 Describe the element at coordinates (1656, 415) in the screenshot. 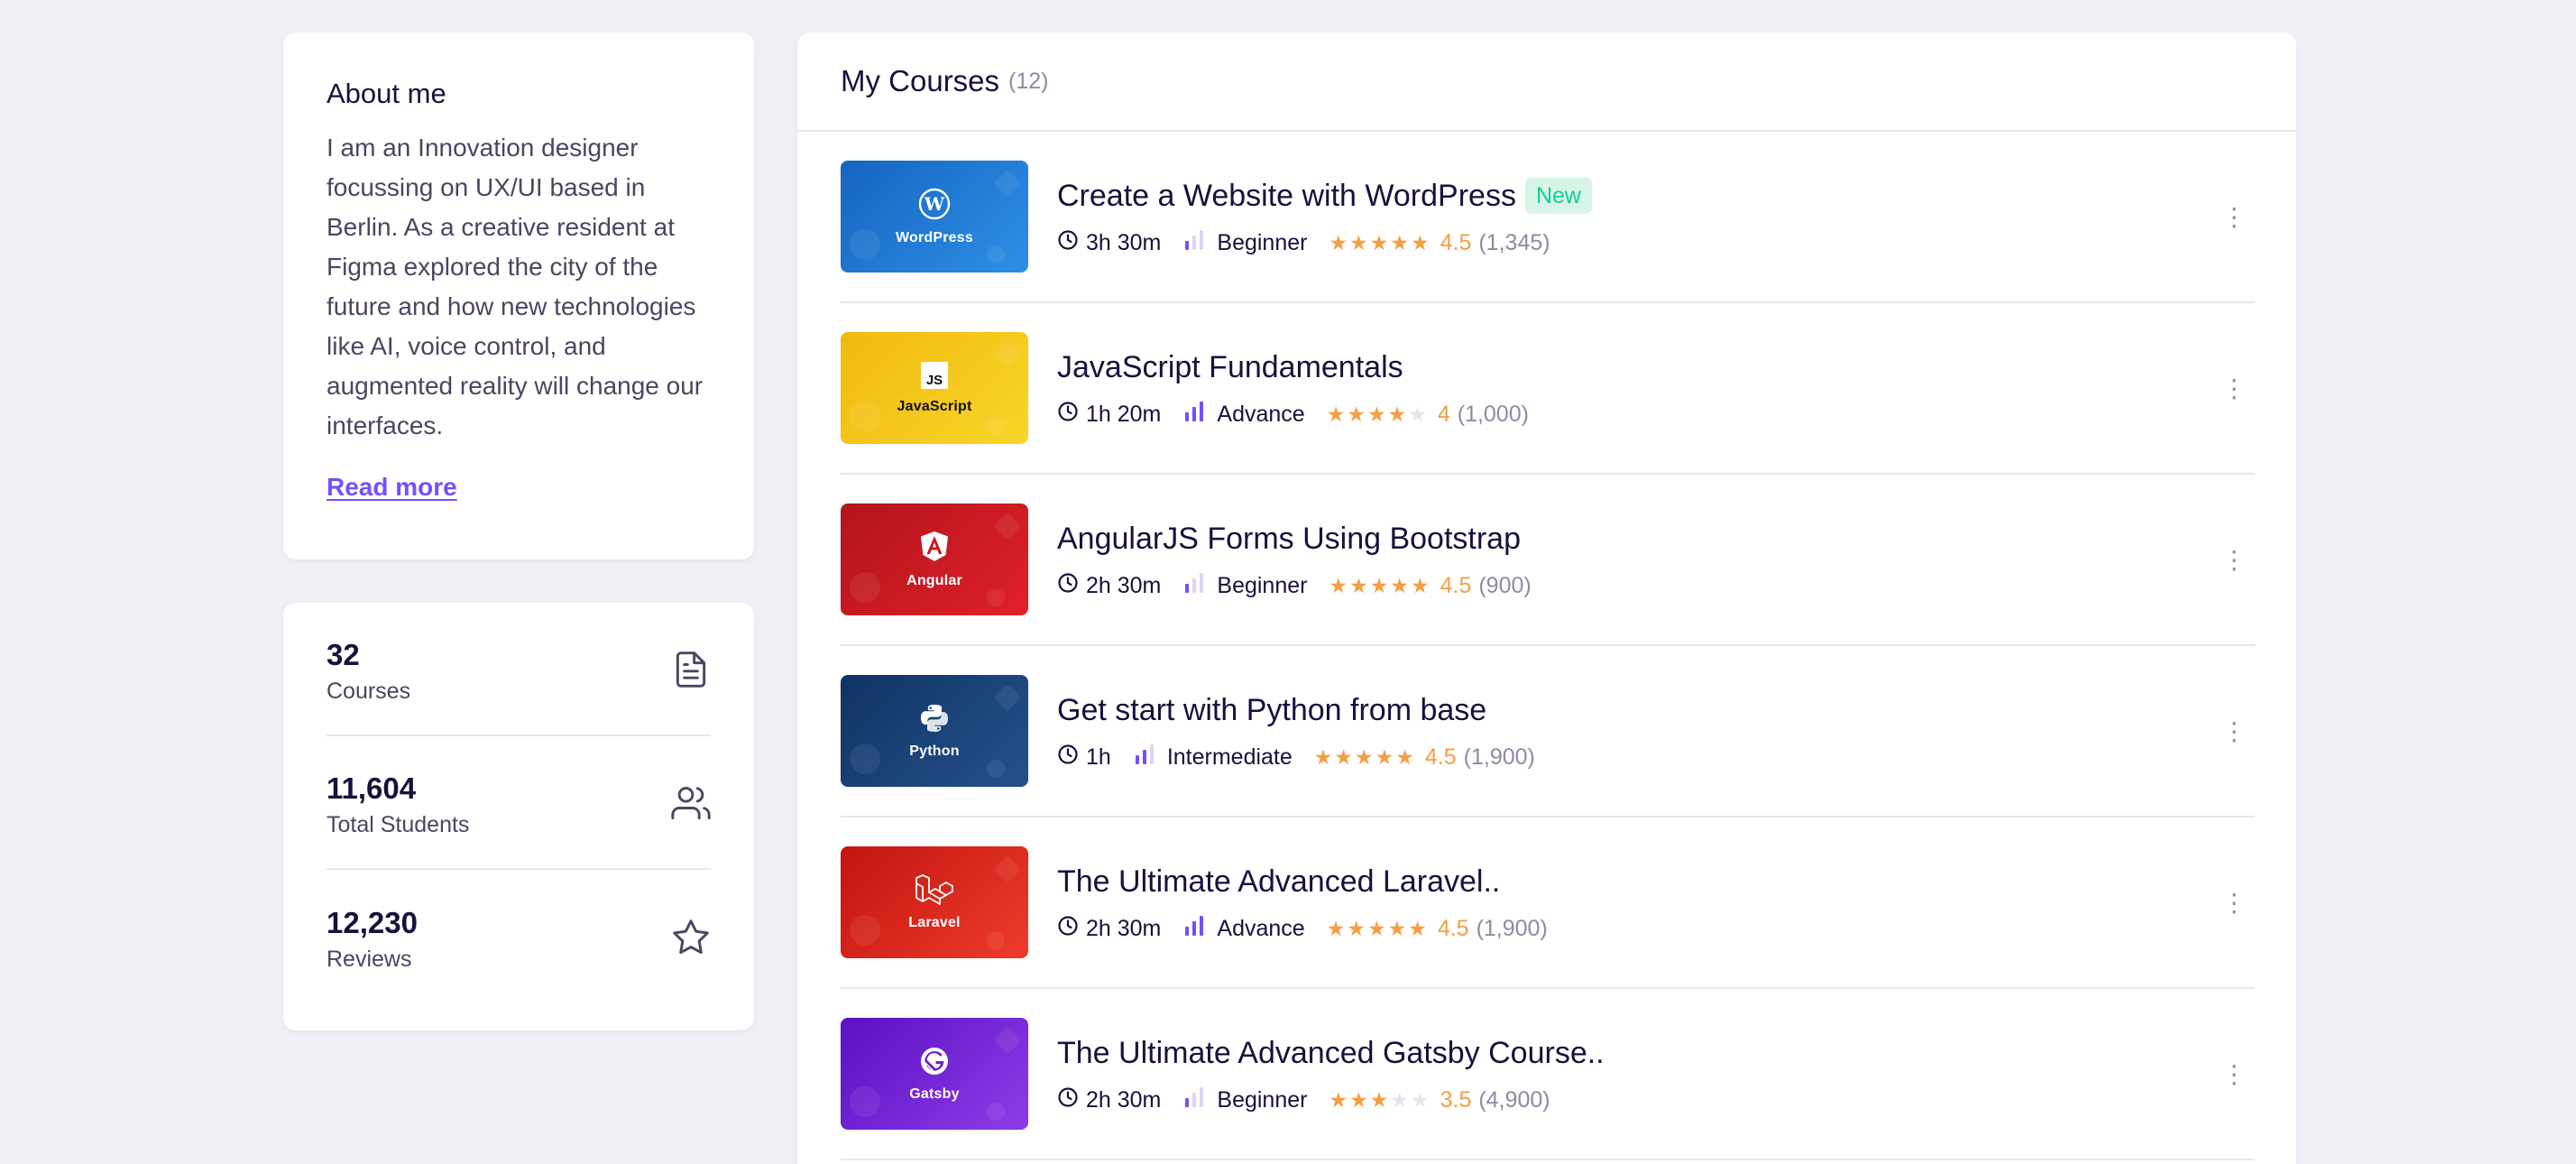

I see `course-meta: 1h 20m Advance ★ ★ ★ ★ ★ 4 (1,000)` at that location.